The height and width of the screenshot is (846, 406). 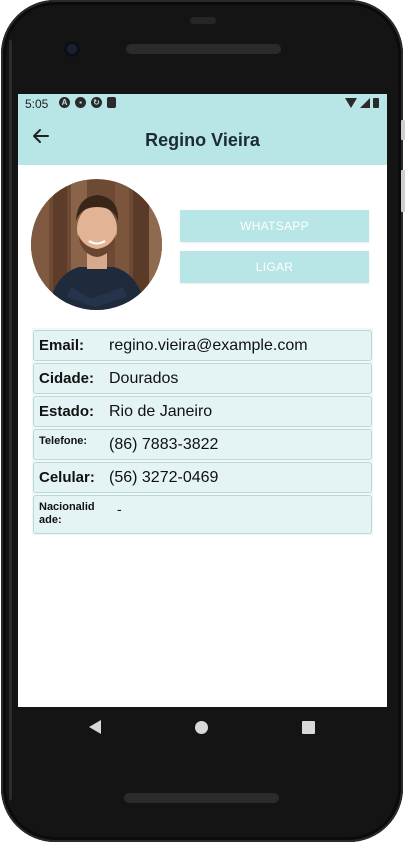 I want to click on sync-icon: ↻, so click(x=96, y=102).